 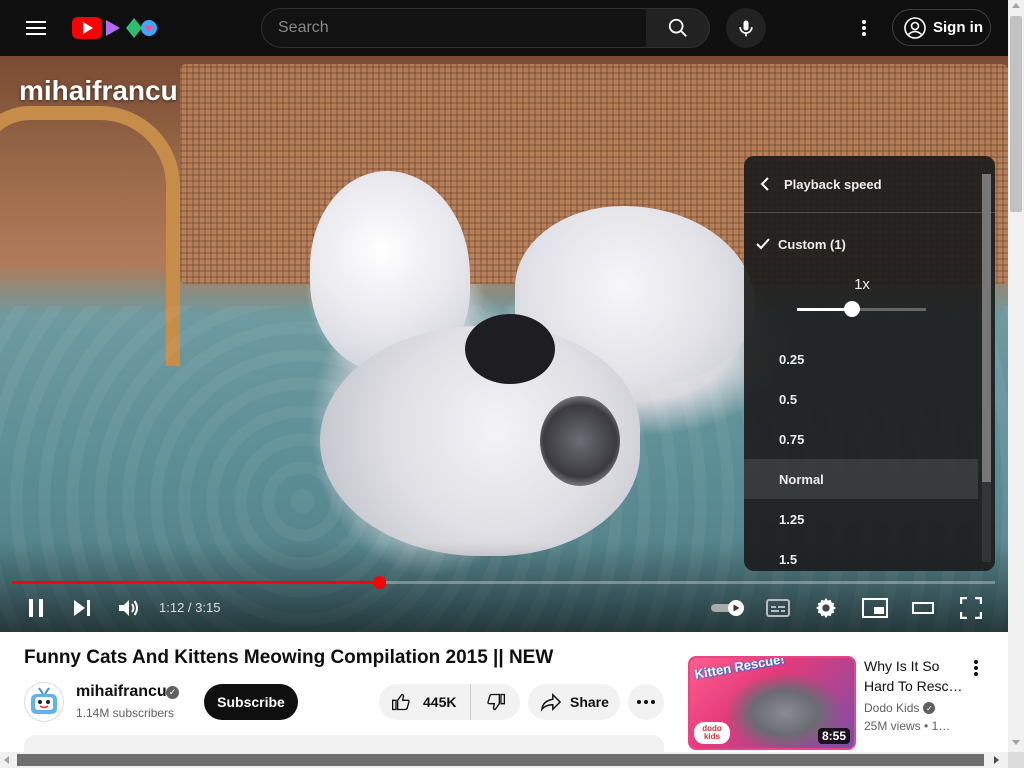 I want to click on horizontal-scrollbar, so click(x=504, y=760).